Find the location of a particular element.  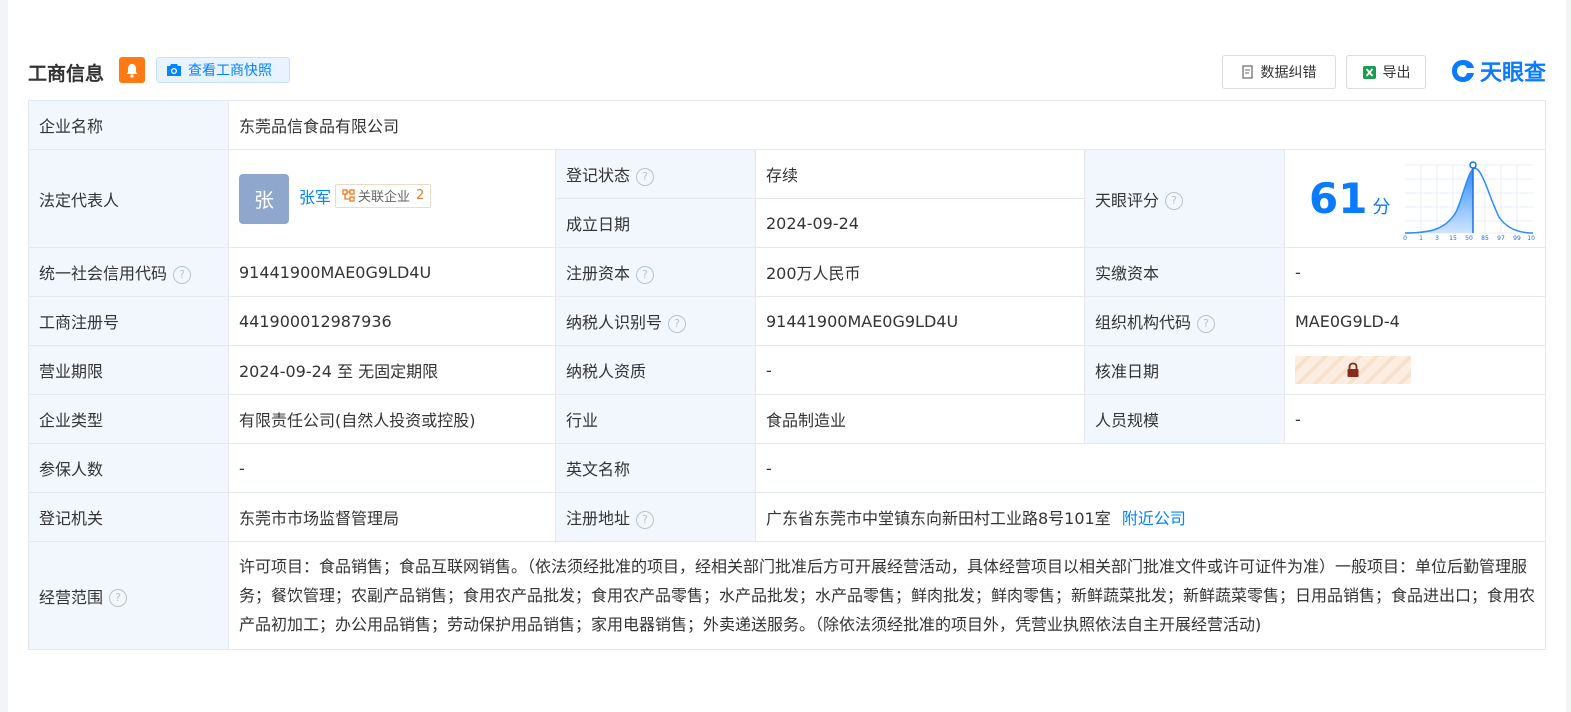

staff-label: 人员规模 is located at coordinates (1184, 419).